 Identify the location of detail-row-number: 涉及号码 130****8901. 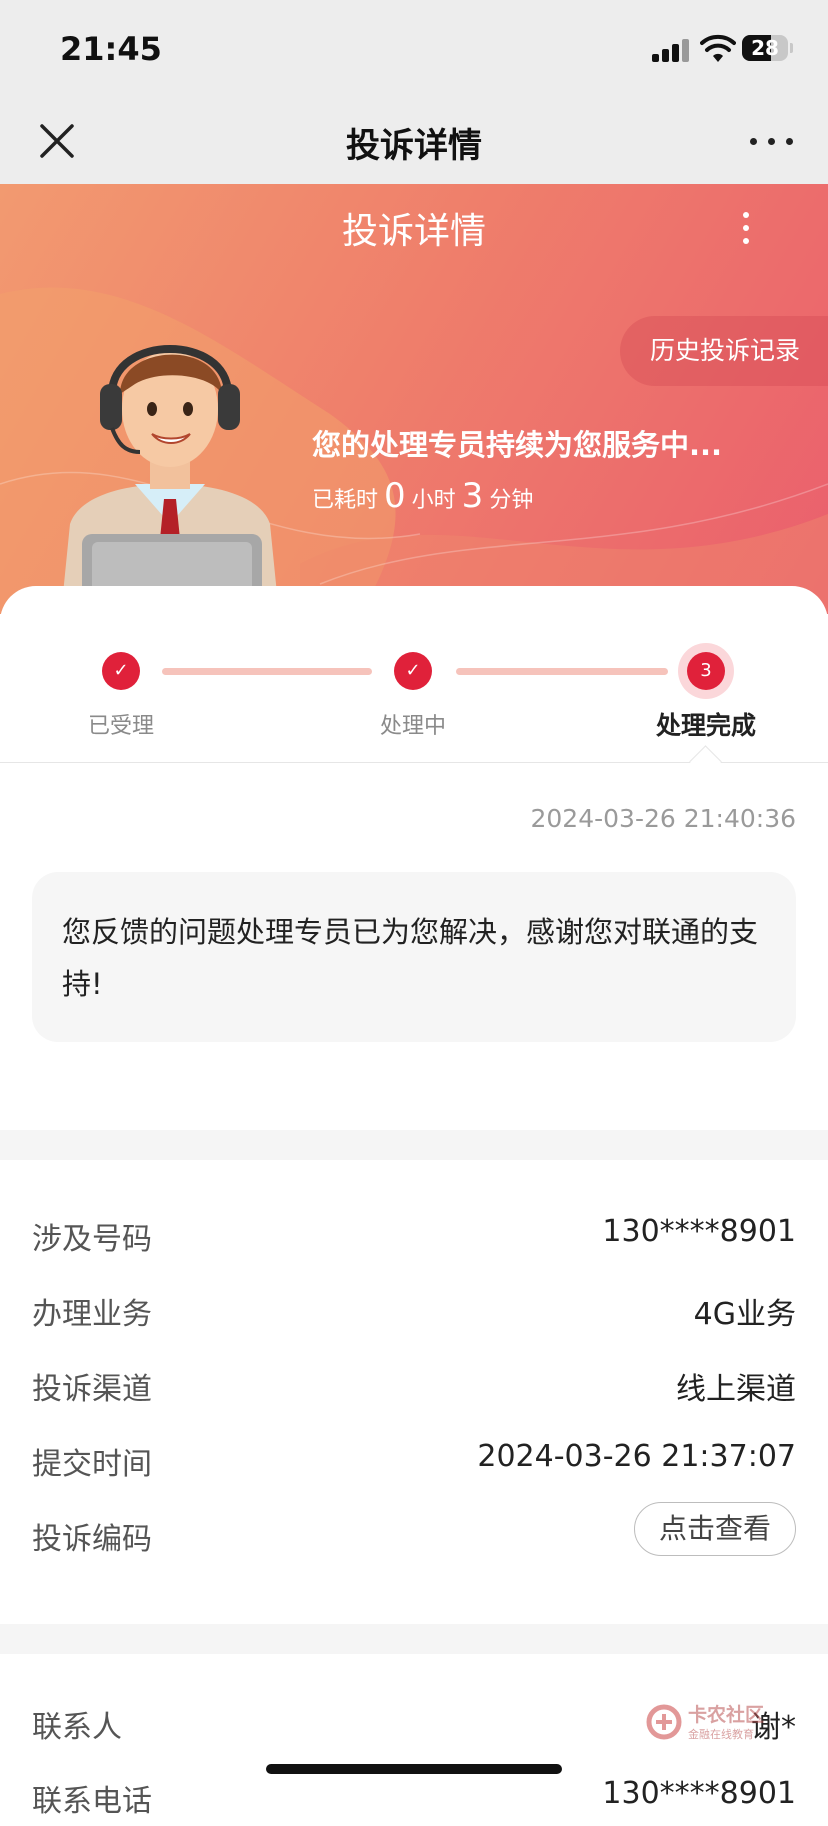
(414, 1234).